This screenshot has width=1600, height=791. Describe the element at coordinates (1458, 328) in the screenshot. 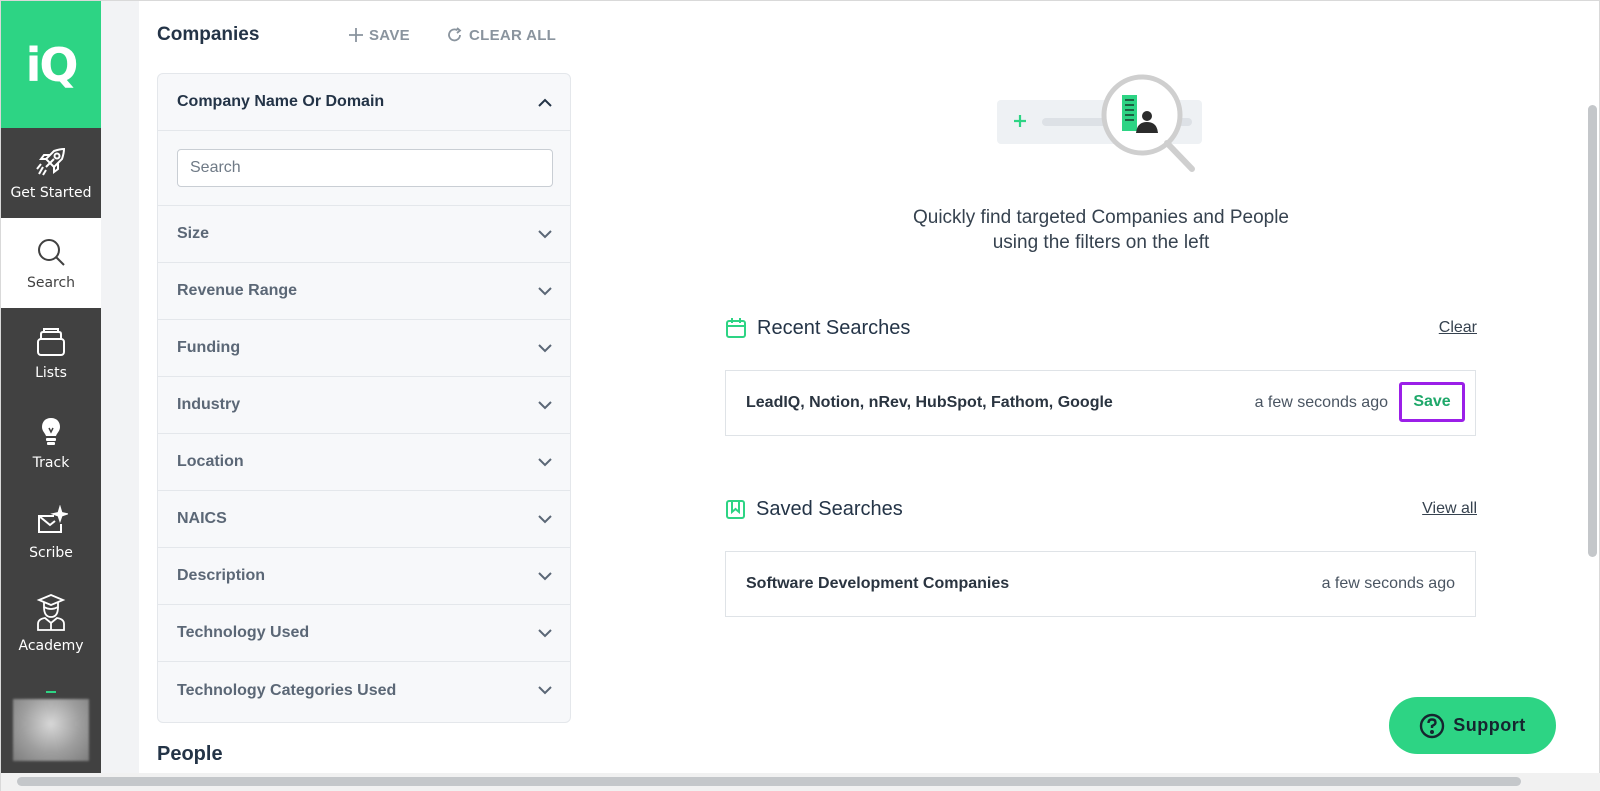

I see `clear-recent-link: Clear` at that location.